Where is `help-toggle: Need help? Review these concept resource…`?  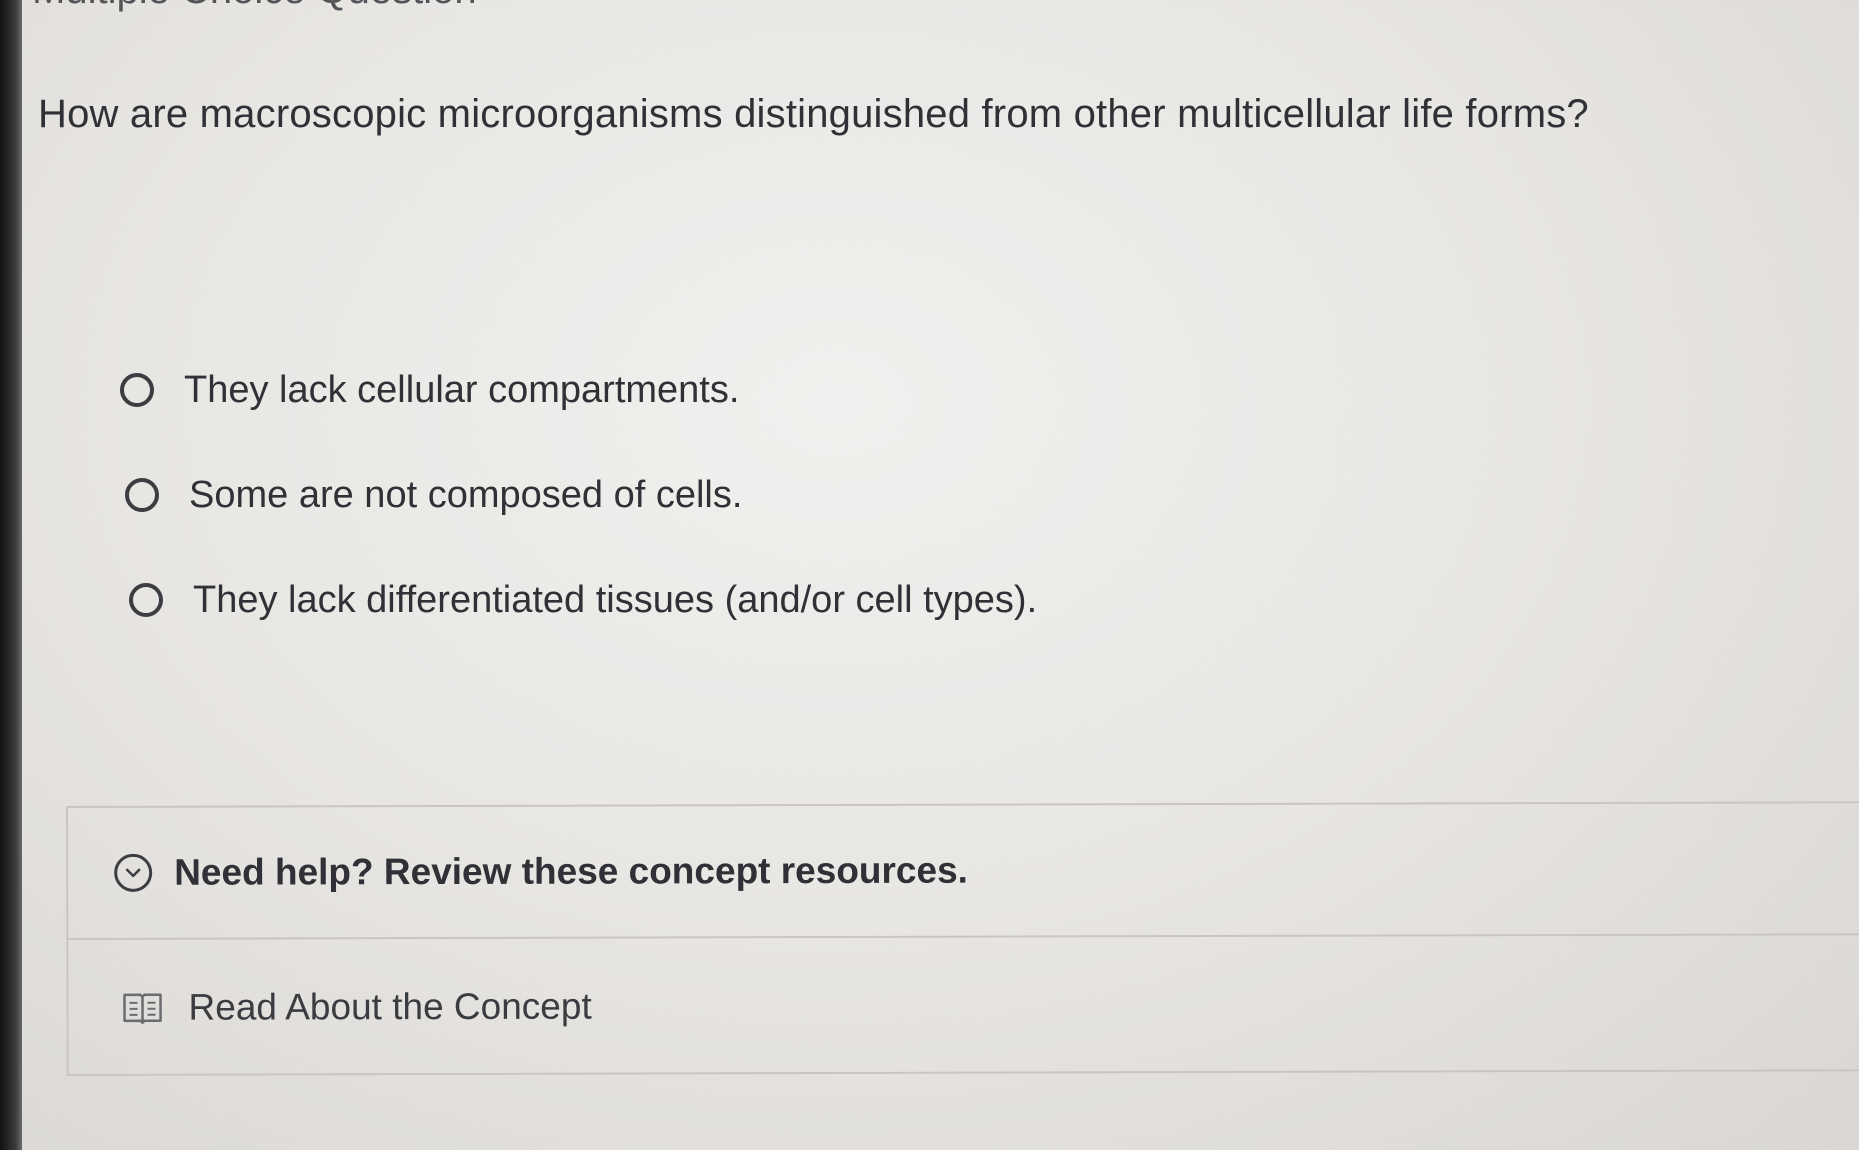
help-toggle: Need help? Review these concept resource… is located at coordinates (963, 871).